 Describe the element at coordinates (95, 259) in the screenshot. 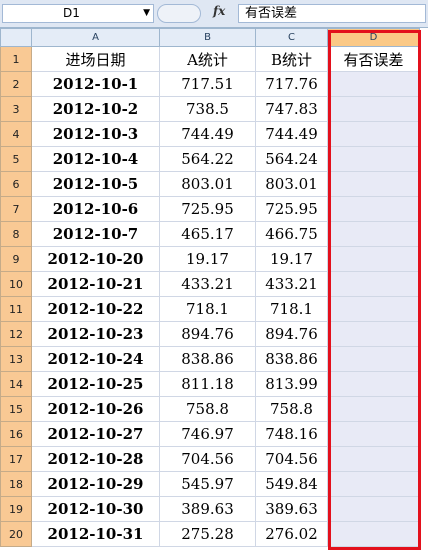

I see `cell-date: 2012-10-20` at that location.